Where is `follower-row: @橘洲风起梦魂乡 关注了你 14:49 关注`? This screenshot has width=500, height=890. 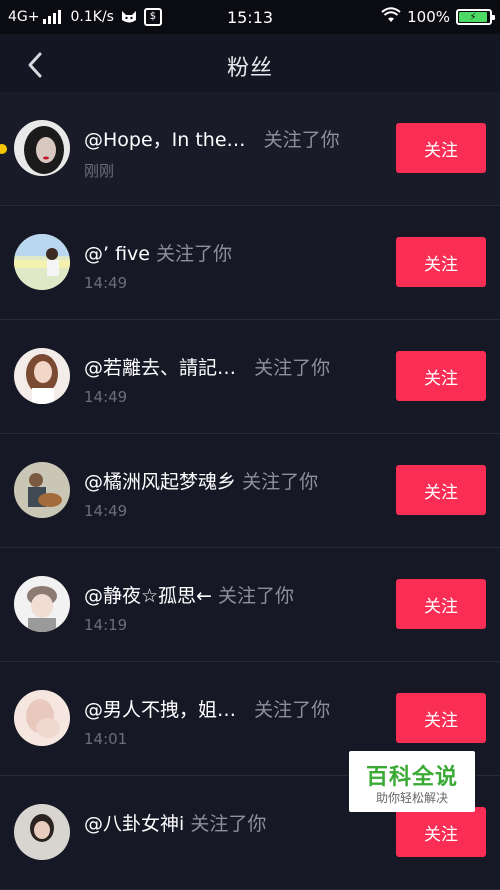 follower-row: @橘洲风起梦魂乡 关注了你 14:49 关注 is located at coordinates (250, 491).